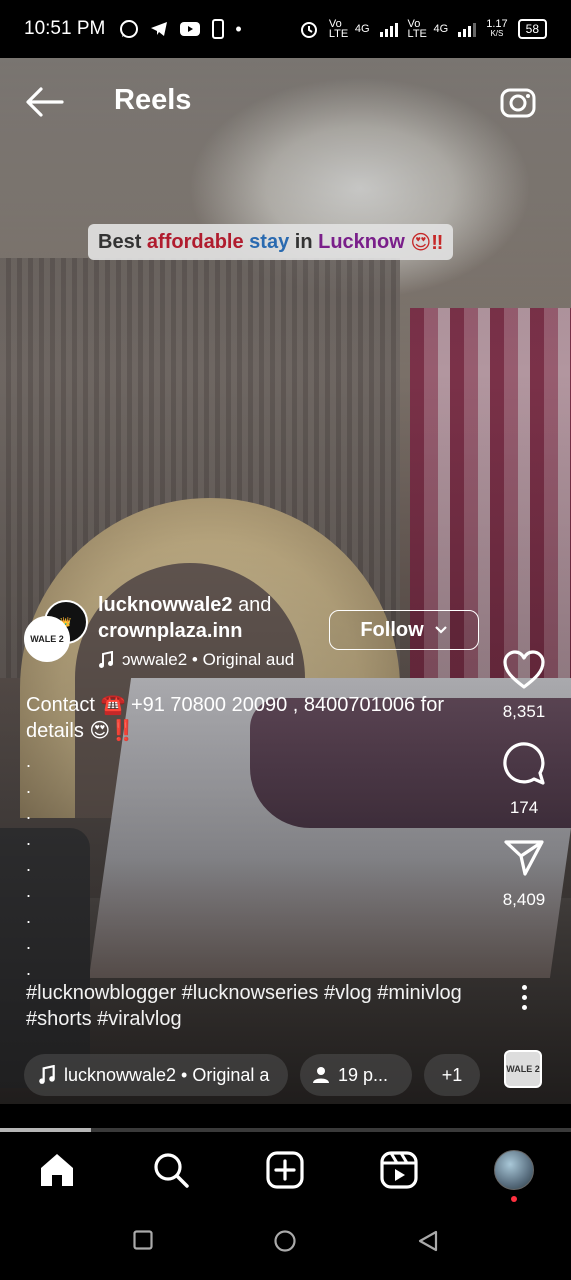  What do you see at coordinates (417, 29) in the screenshot?
I see `sim2-label: Vo LTE` at bounding box center [417, 29].